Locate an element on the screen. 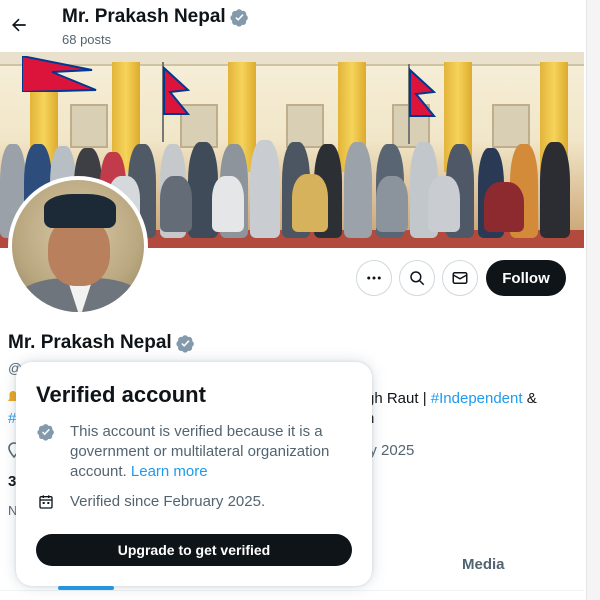 Image resolution: width=600 pixels, height=600 pixels. search-button is located at coordinates (417, 278).